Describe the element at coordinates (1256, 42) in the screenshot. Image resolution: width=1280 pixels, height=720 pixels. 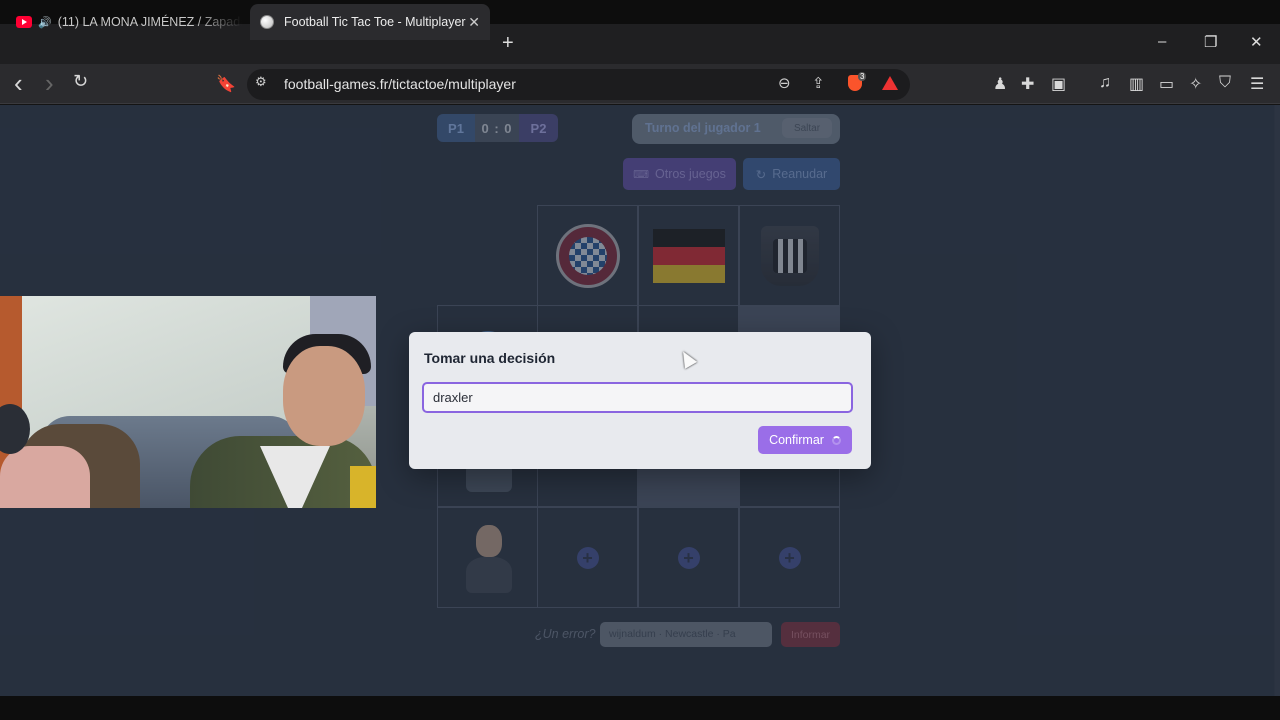
I see `close-window-button: ✕` at that location.